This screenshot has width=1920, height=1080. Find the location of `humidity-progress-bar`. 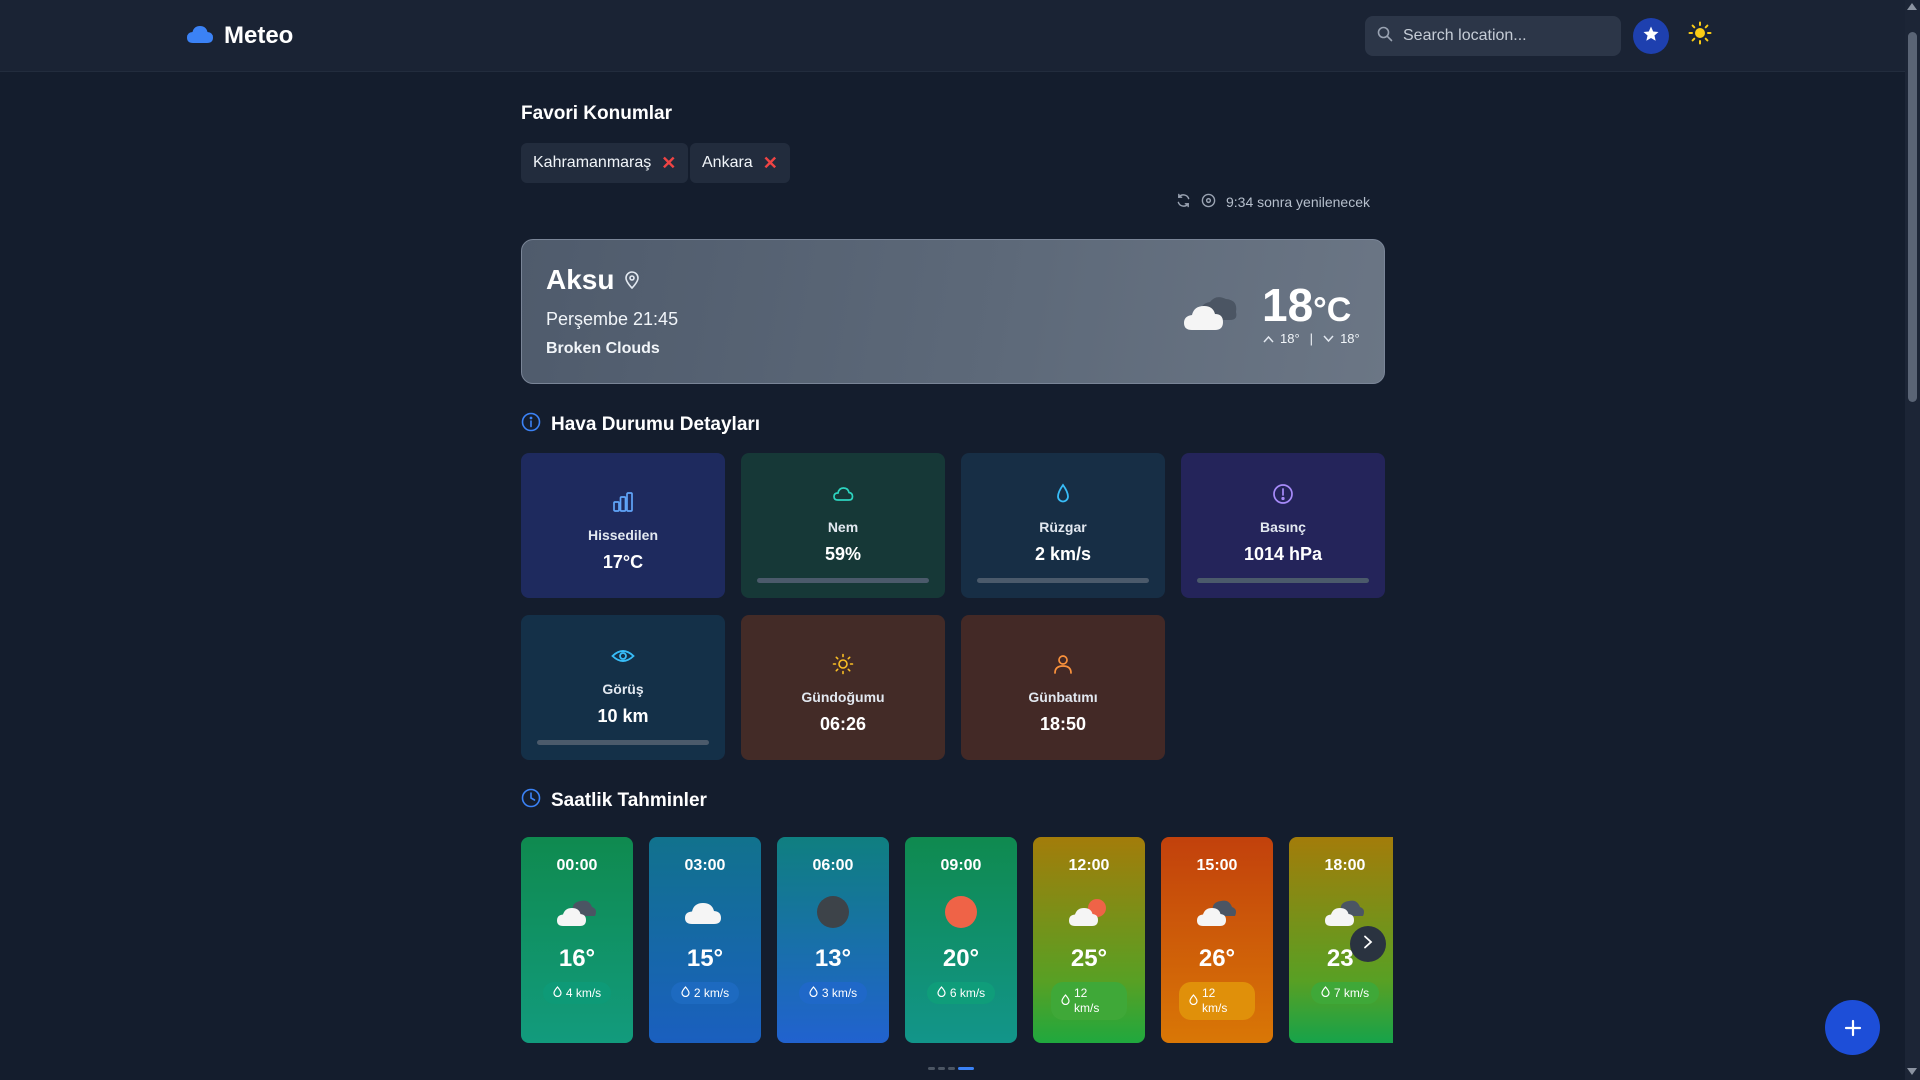

humidity-progress-bar is located at coordinates (843, 580).